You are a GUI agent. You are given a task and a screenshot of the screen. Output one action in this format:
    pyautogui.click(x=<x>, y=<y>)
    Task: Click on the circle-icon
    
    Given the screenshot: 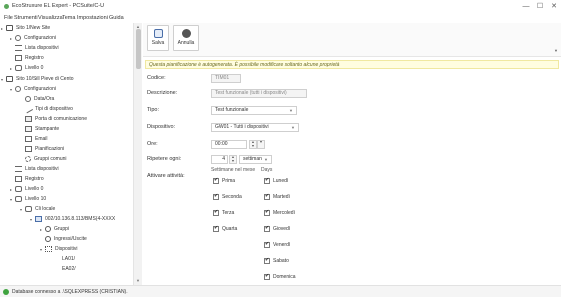 What is the action you would take?
    pyautogui.click(x=48, y=229)
    